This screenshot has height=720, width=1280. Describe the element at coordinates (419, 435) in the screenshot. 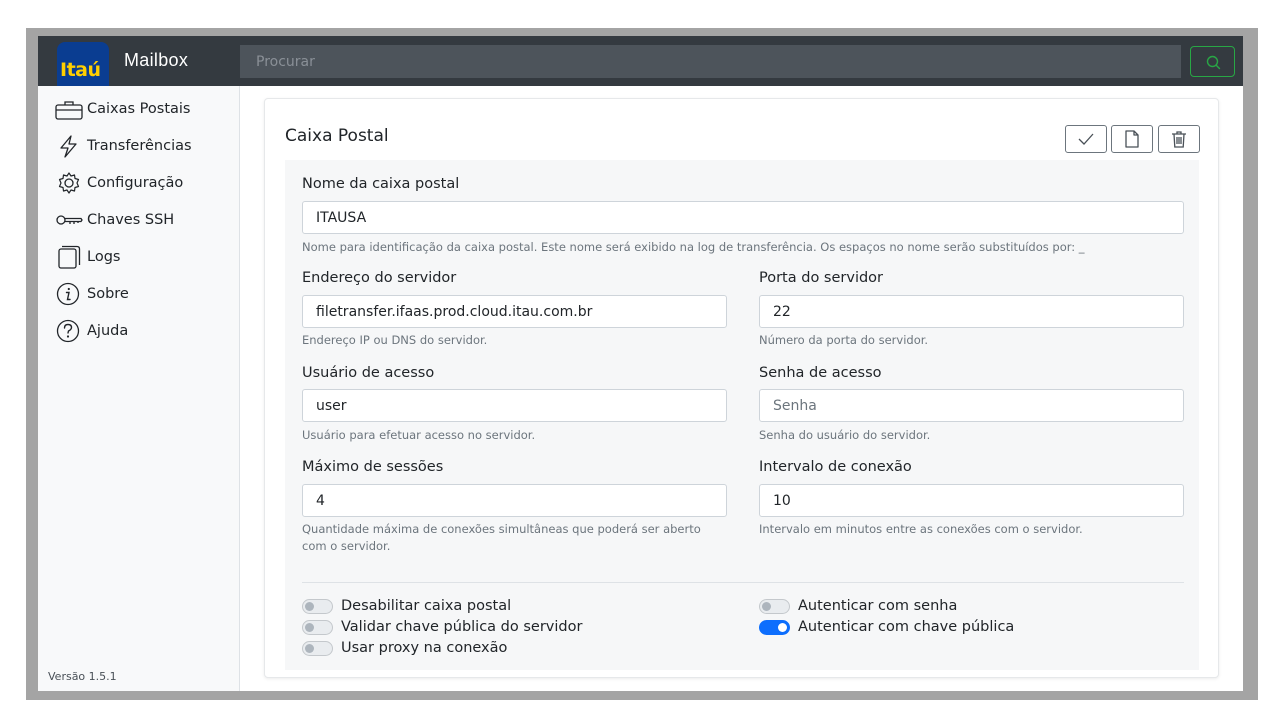

I see `username-help: Usuário para efetuar acesso no servidor.` at that location.